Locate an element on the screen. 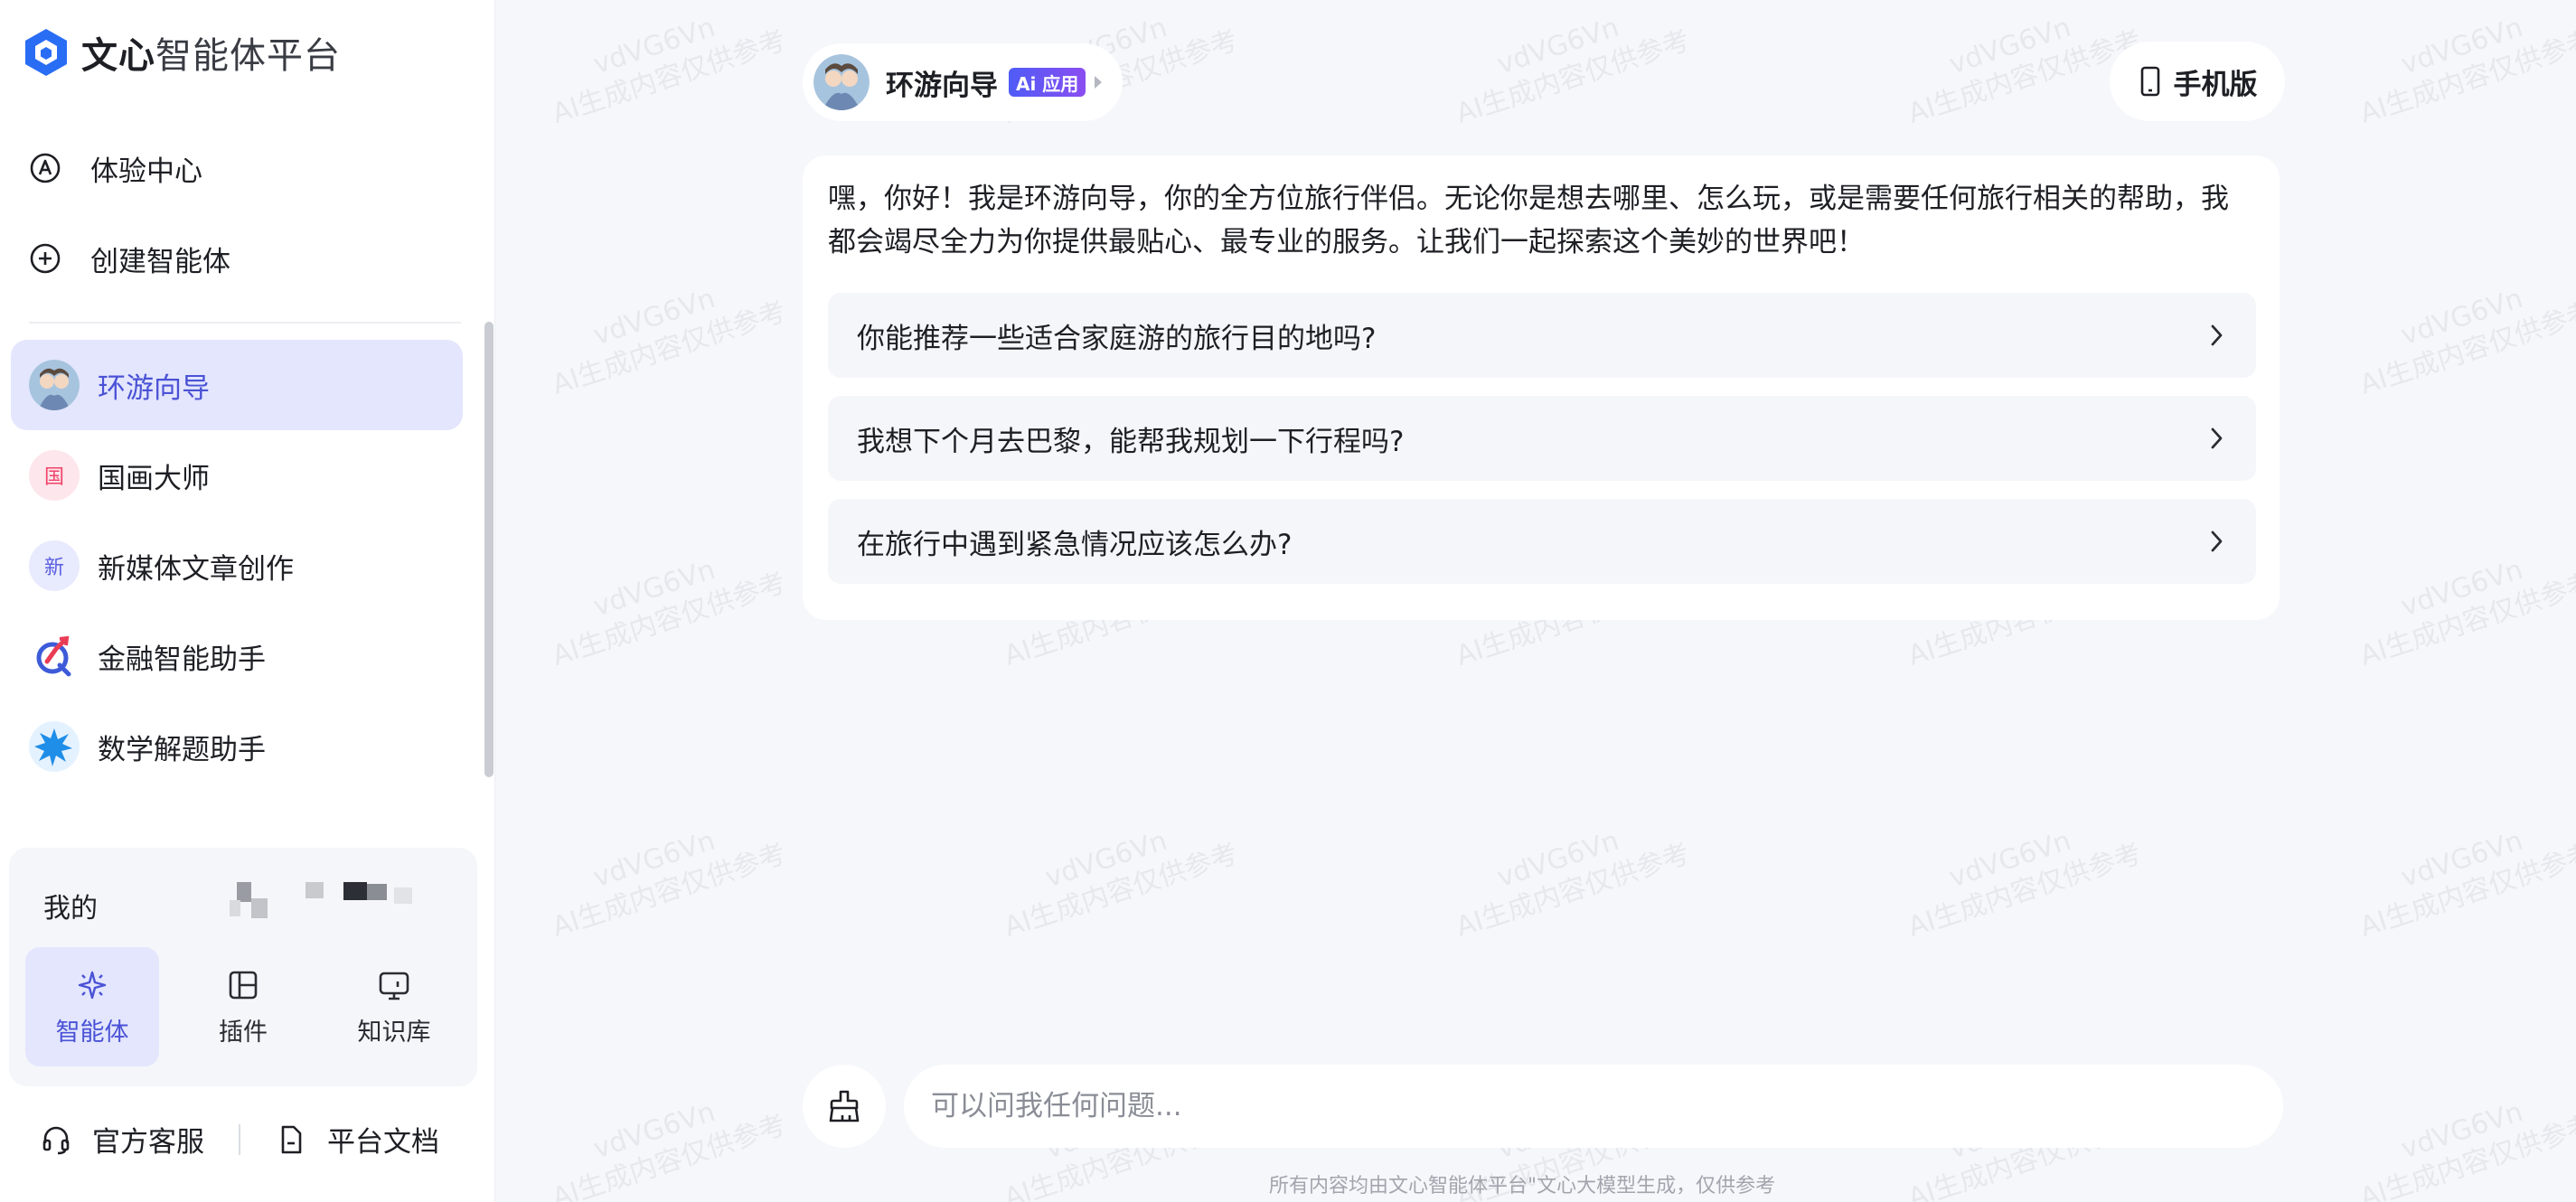 Image resolution: width=2576 pixels, height=1202 pixels. my-tabs: 智能体 插件 知识库 is located at coordinates (252, 1006).